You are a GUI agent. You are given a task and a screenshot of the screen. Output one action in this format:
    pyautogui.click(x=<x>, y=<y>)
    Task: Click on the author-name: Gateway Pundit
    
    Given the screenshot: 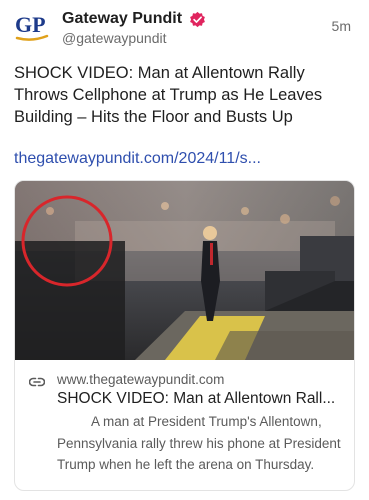 What is the action you would take?
    pyautogui.click(x=122, y=19)
    